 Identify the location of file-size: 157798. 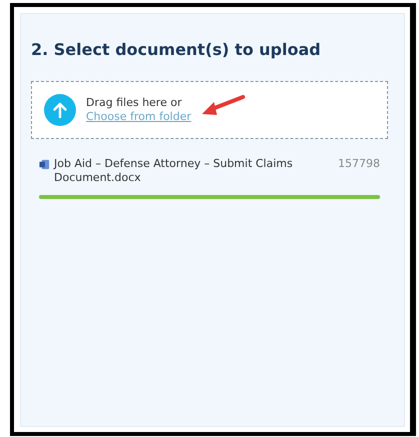
(359, 164).